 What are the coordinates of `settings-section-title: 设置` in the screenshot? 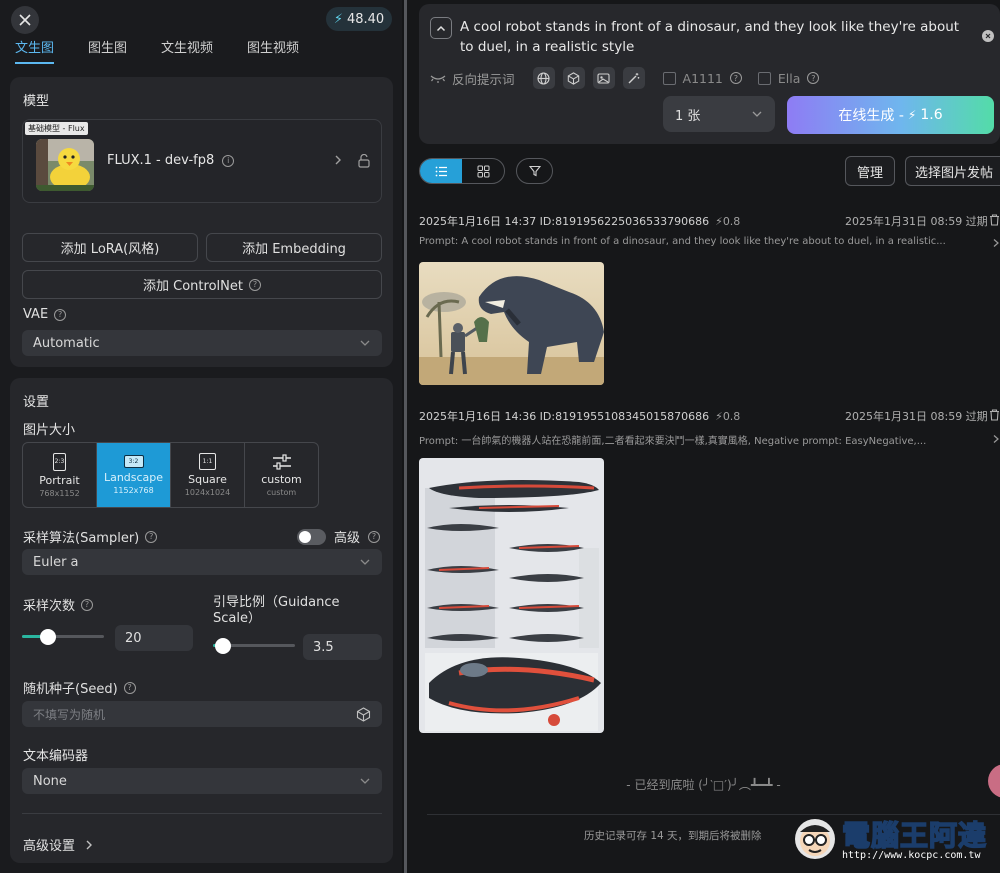 It's located at (36, 402).